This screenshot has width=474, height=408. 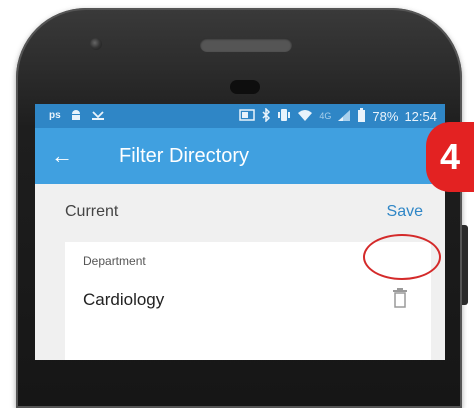 What do you see at coordinates (96, 44) in the screenshot?
I see `front-camera` at bounding box center [96, 44].